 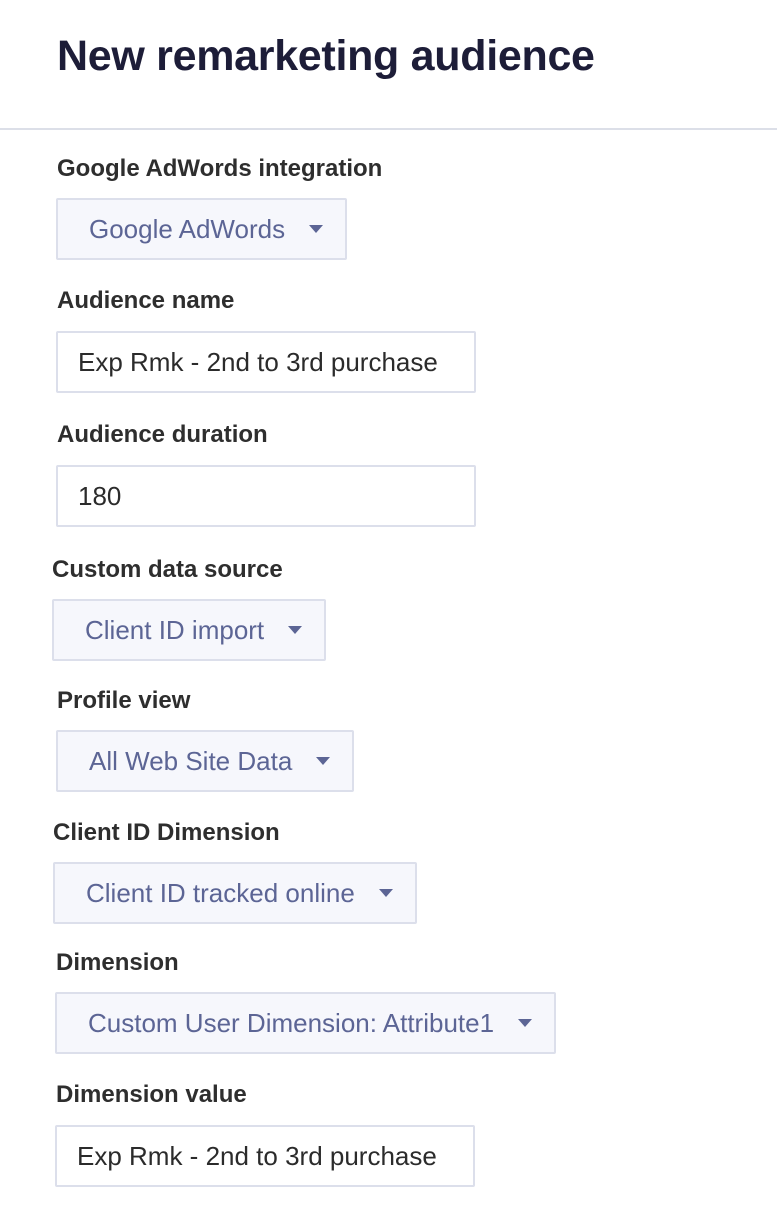 What do you see at coordinates (266, 496) in the screenshot?
I see `audience-duration-input` at bounding box center [266, 496].